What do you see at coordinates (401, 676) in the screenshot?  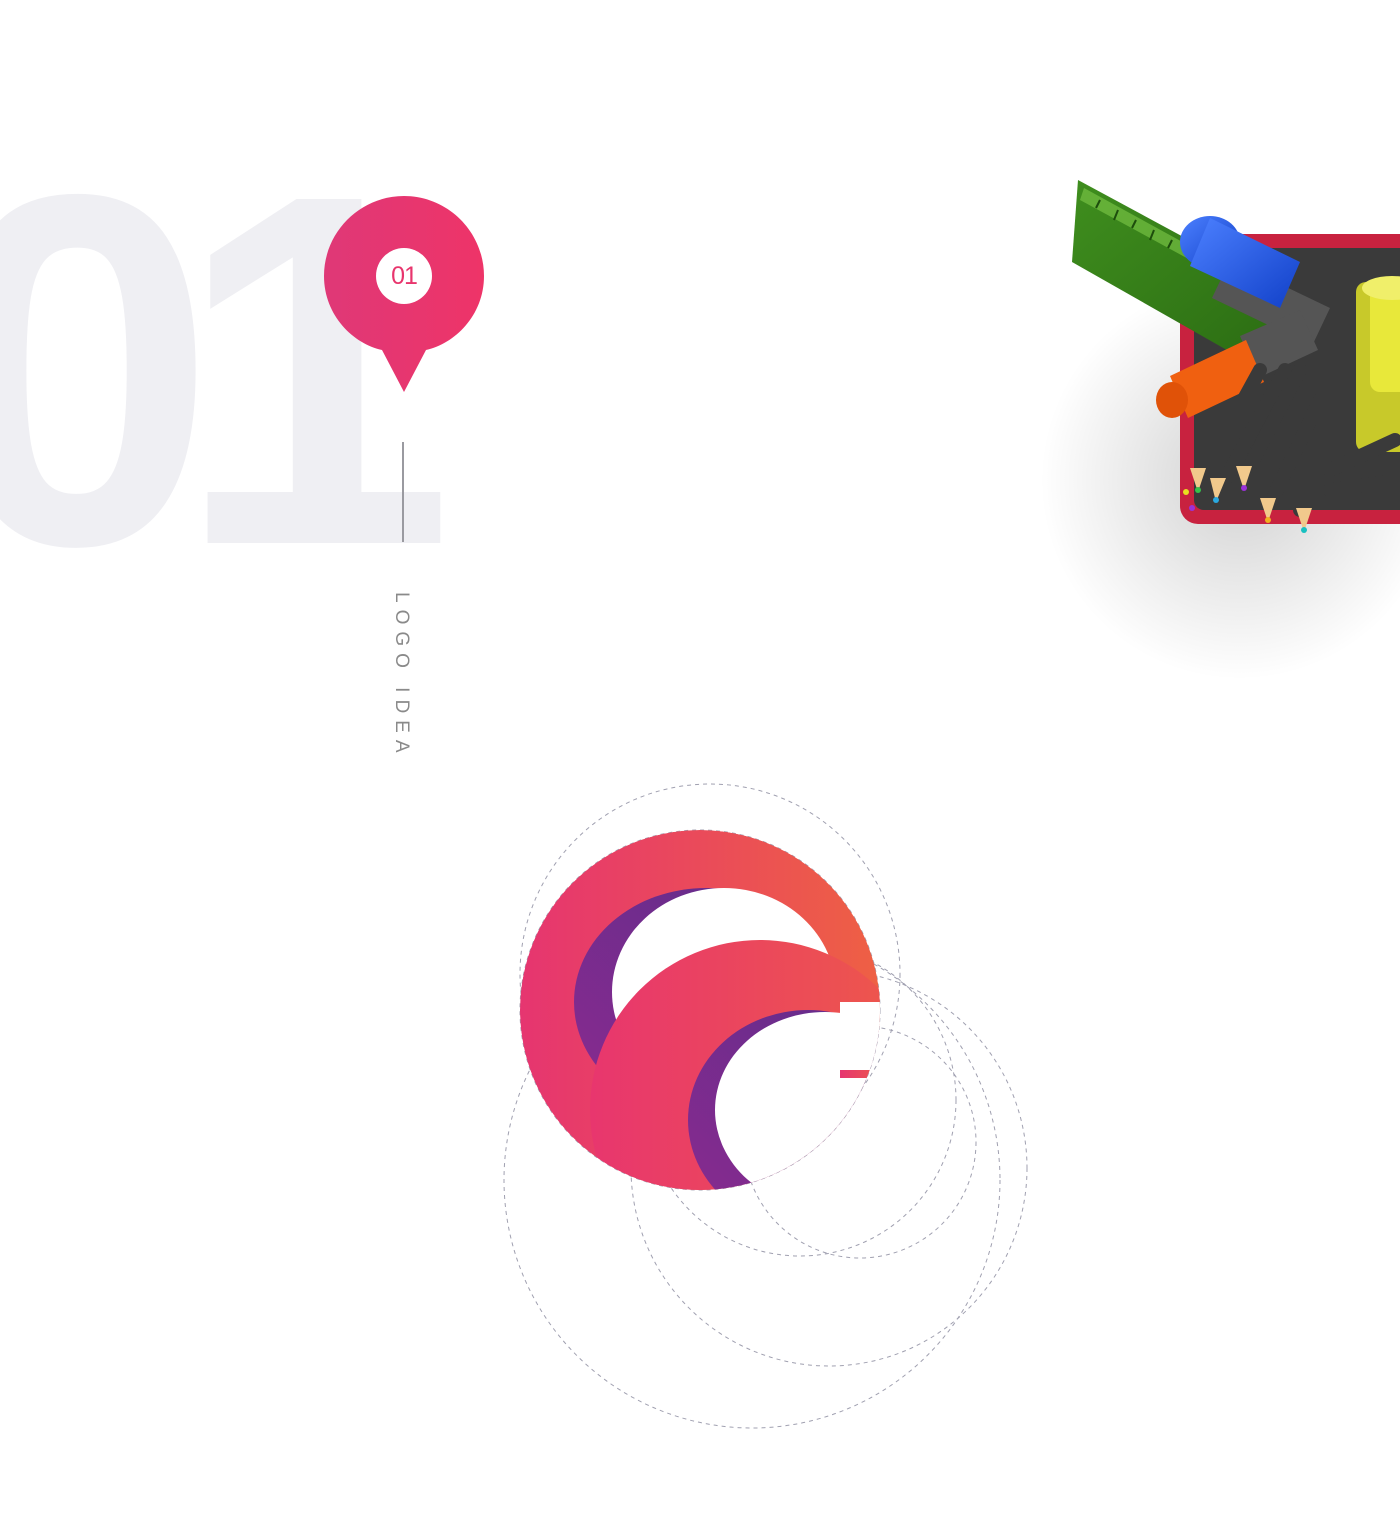 I see `section-label: LOGO IDEA` at bounding box center [401, 676].